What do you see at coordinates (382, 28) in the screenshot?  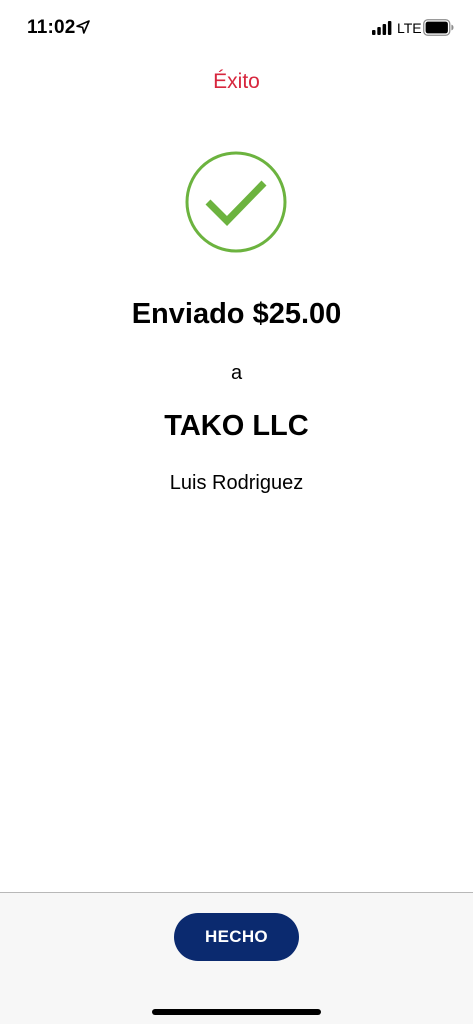 I see `cellular-signal-icon` at bounding box center [382, 28].